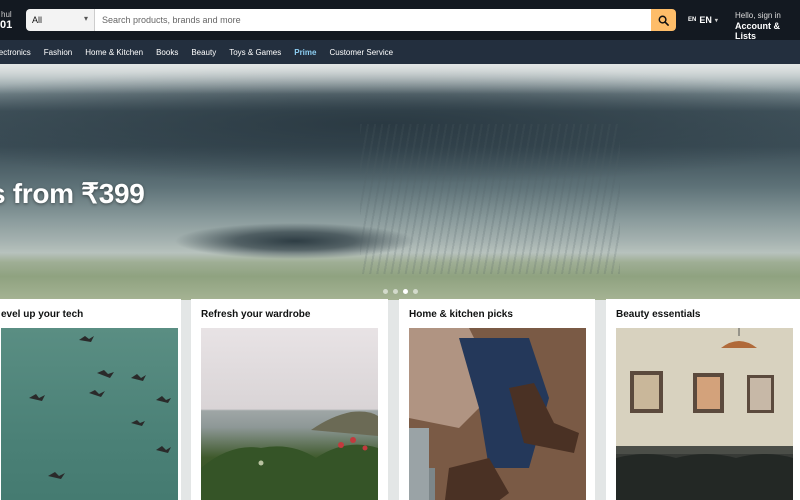 Image resolution: width=800 pixels, height=500 pixels. I want to click on search-input, so click(373, 20).